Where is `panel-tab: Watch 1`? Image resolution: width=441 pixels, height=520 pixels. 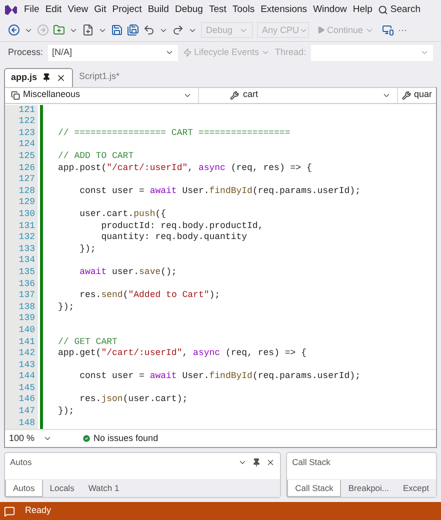
panel-tab: Watch 1 is located at coordinates (103, 489).